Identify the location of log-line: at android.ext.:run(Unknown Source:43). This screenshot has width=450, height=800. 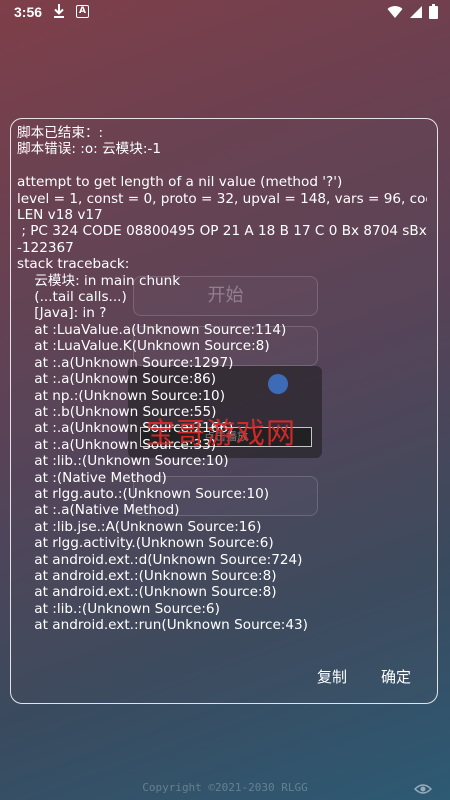
(162, 625).